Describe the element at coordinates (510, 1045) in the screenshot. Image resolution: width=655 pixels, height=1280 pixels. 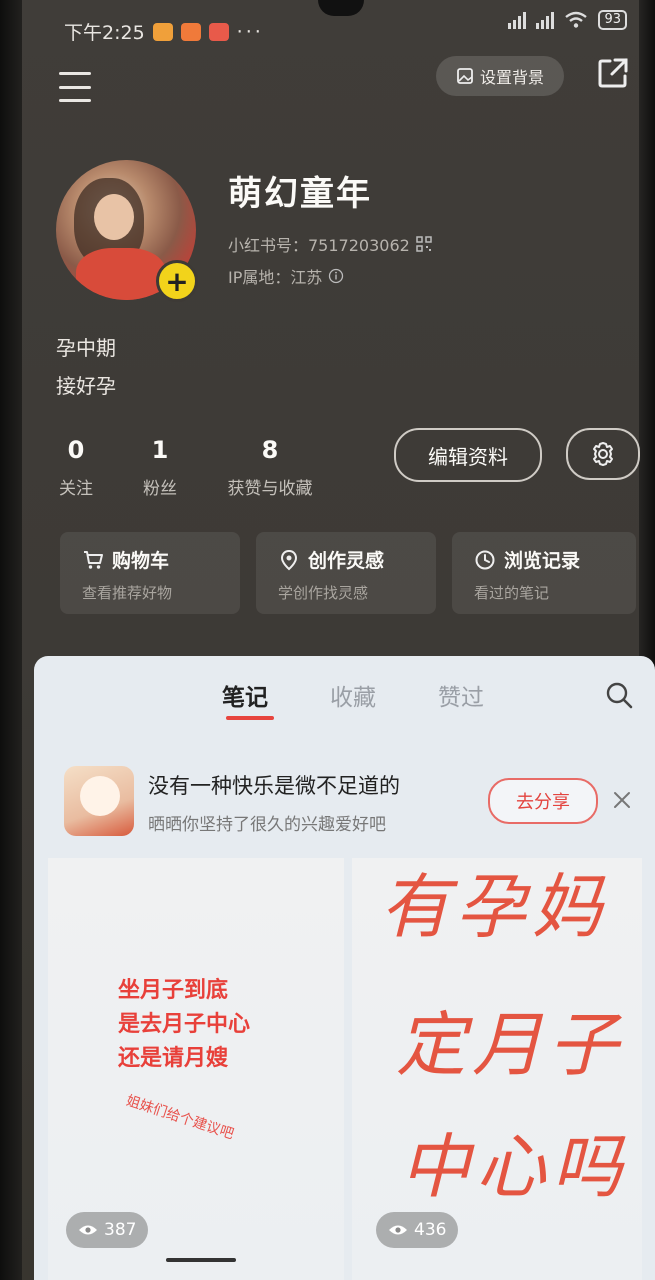
I see `note-handwriting-line: 定月子` at that location.